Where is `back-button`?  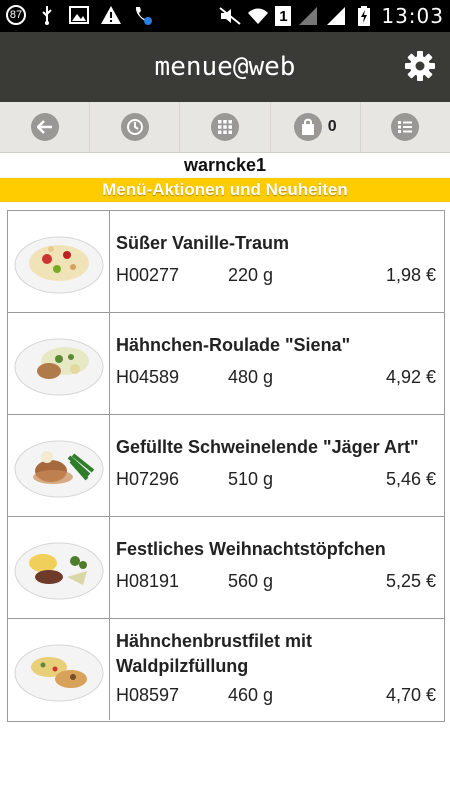
back-button is located at coordinates (45, 127).